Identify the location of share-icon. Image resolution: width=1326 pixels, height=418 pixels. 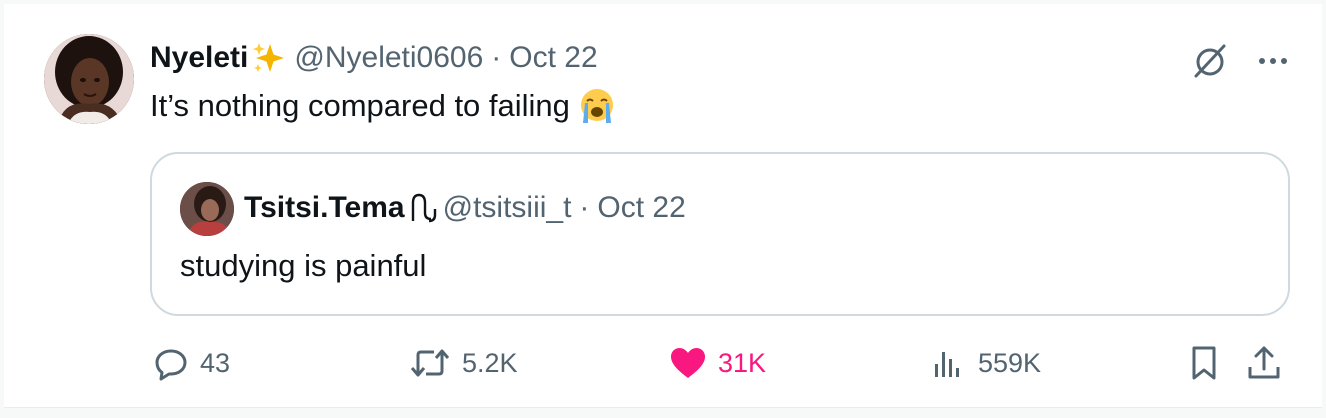
(1264, 362).